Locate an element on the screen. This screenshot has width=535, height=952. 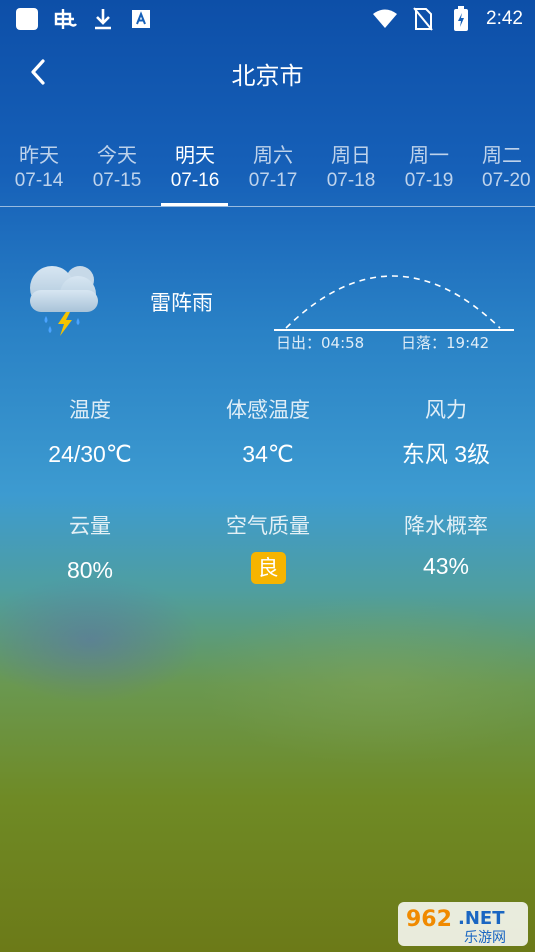
stat-label: 温度 is located at coordinates (90, 410).